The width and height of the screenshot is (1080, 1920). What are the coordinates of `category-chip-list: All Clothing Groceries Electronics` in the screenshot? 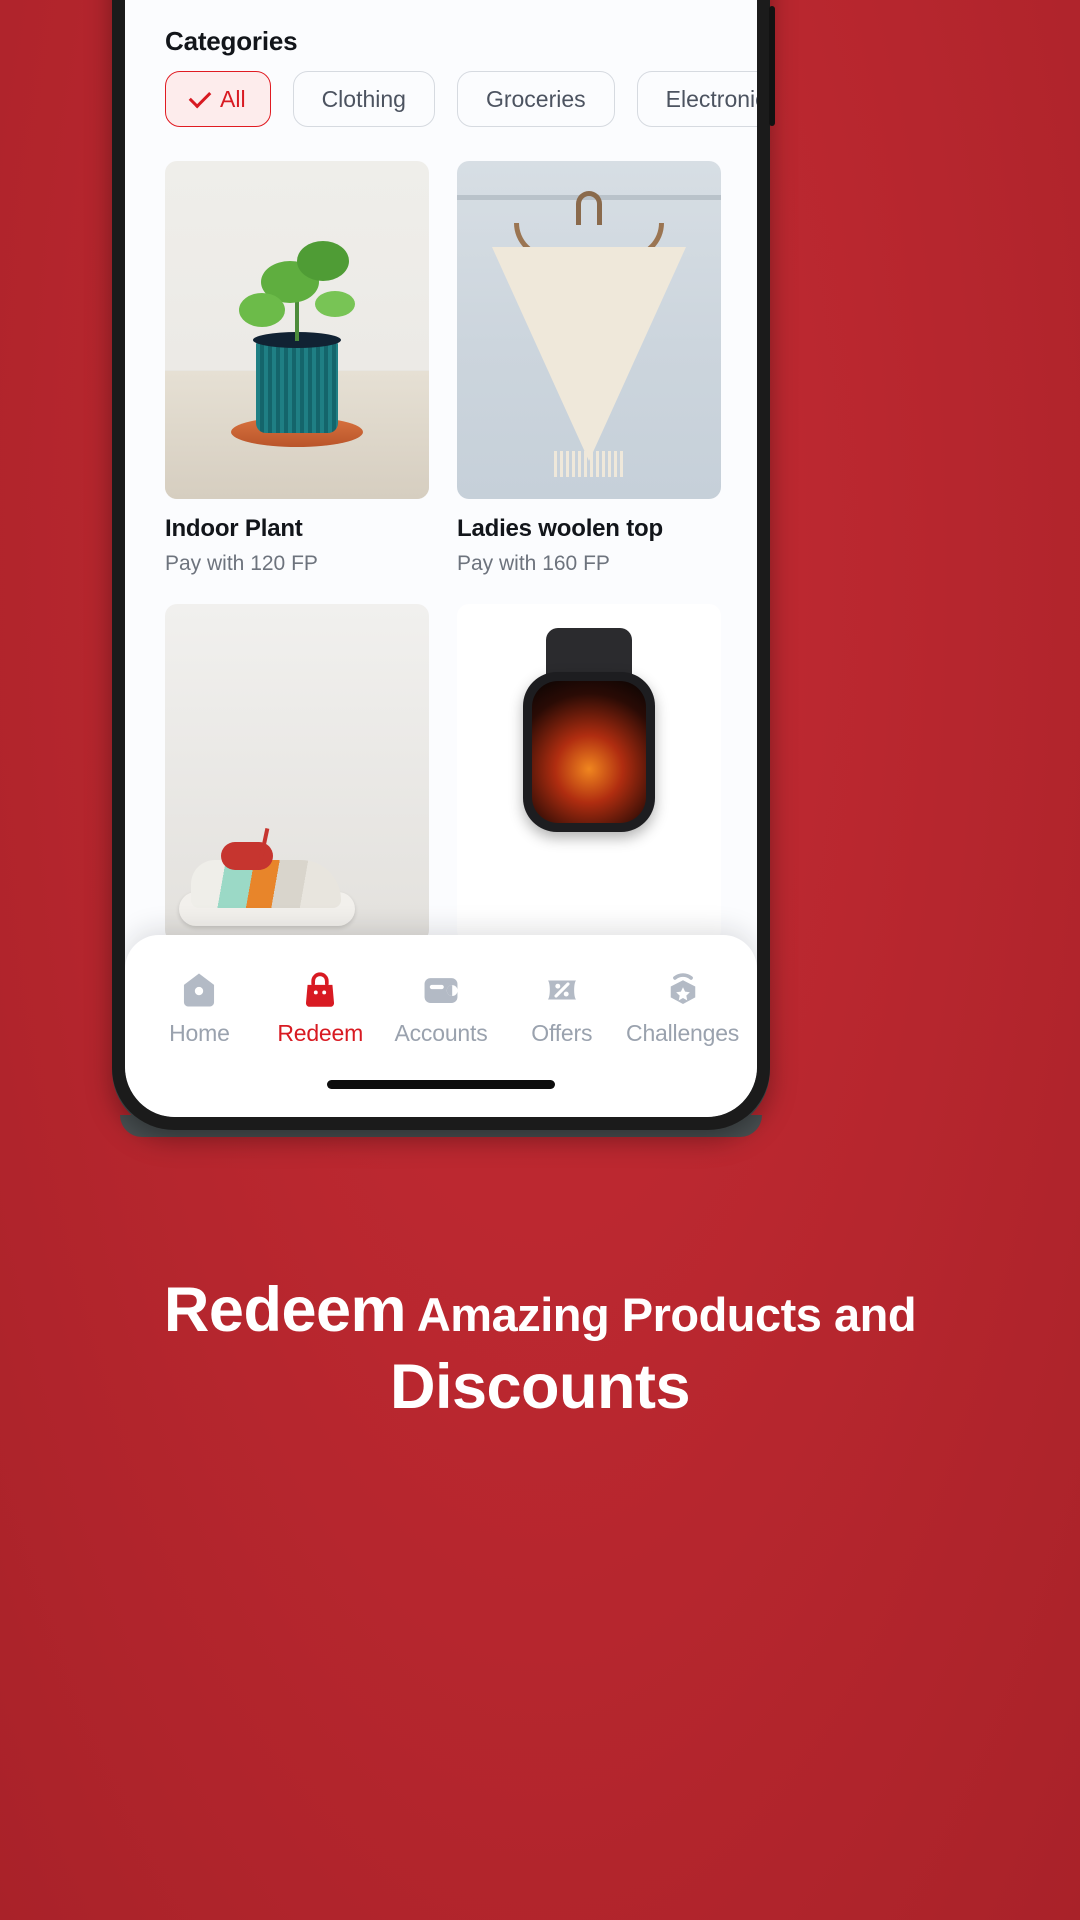 It's located at (461, 99).